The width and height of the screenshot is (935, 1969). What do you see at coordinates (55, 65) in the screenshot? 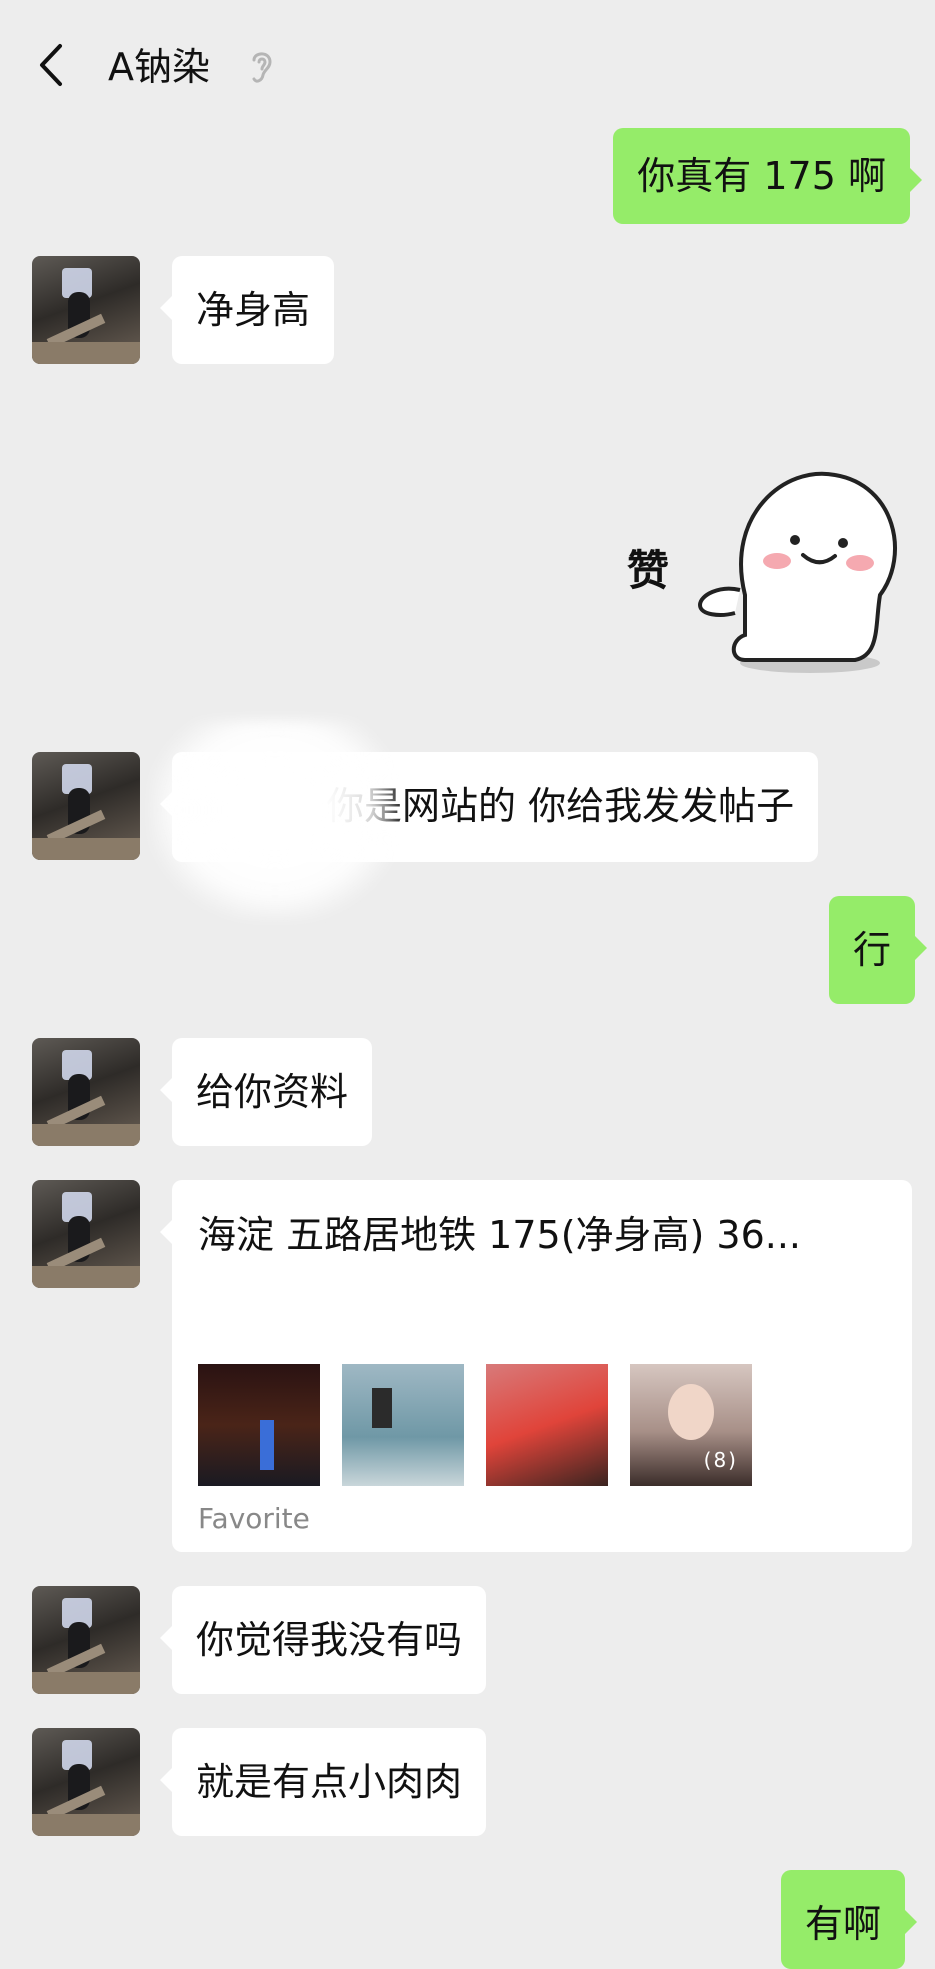
I see `back-chevron-icon` at bounding box center [55, 65].